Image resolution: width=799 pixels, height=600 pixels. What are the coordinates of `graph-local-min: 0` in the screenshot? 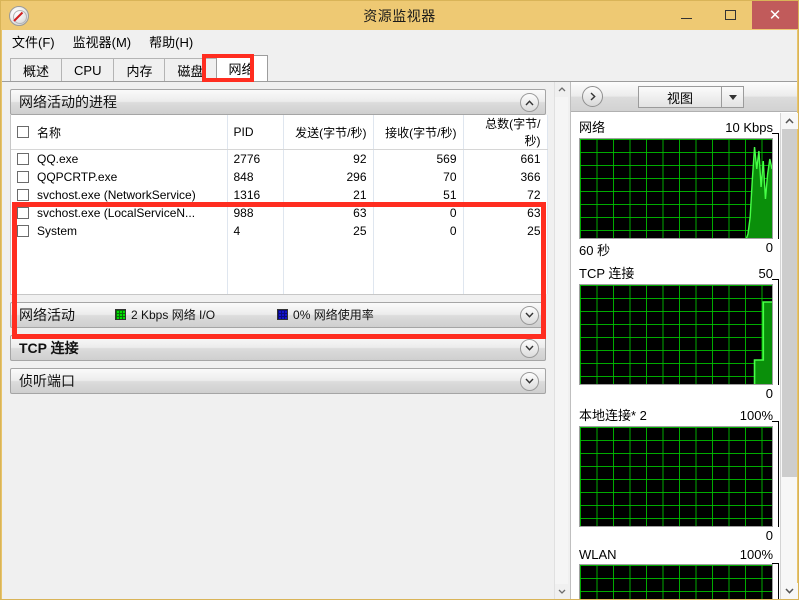 It's located at (769, 535).